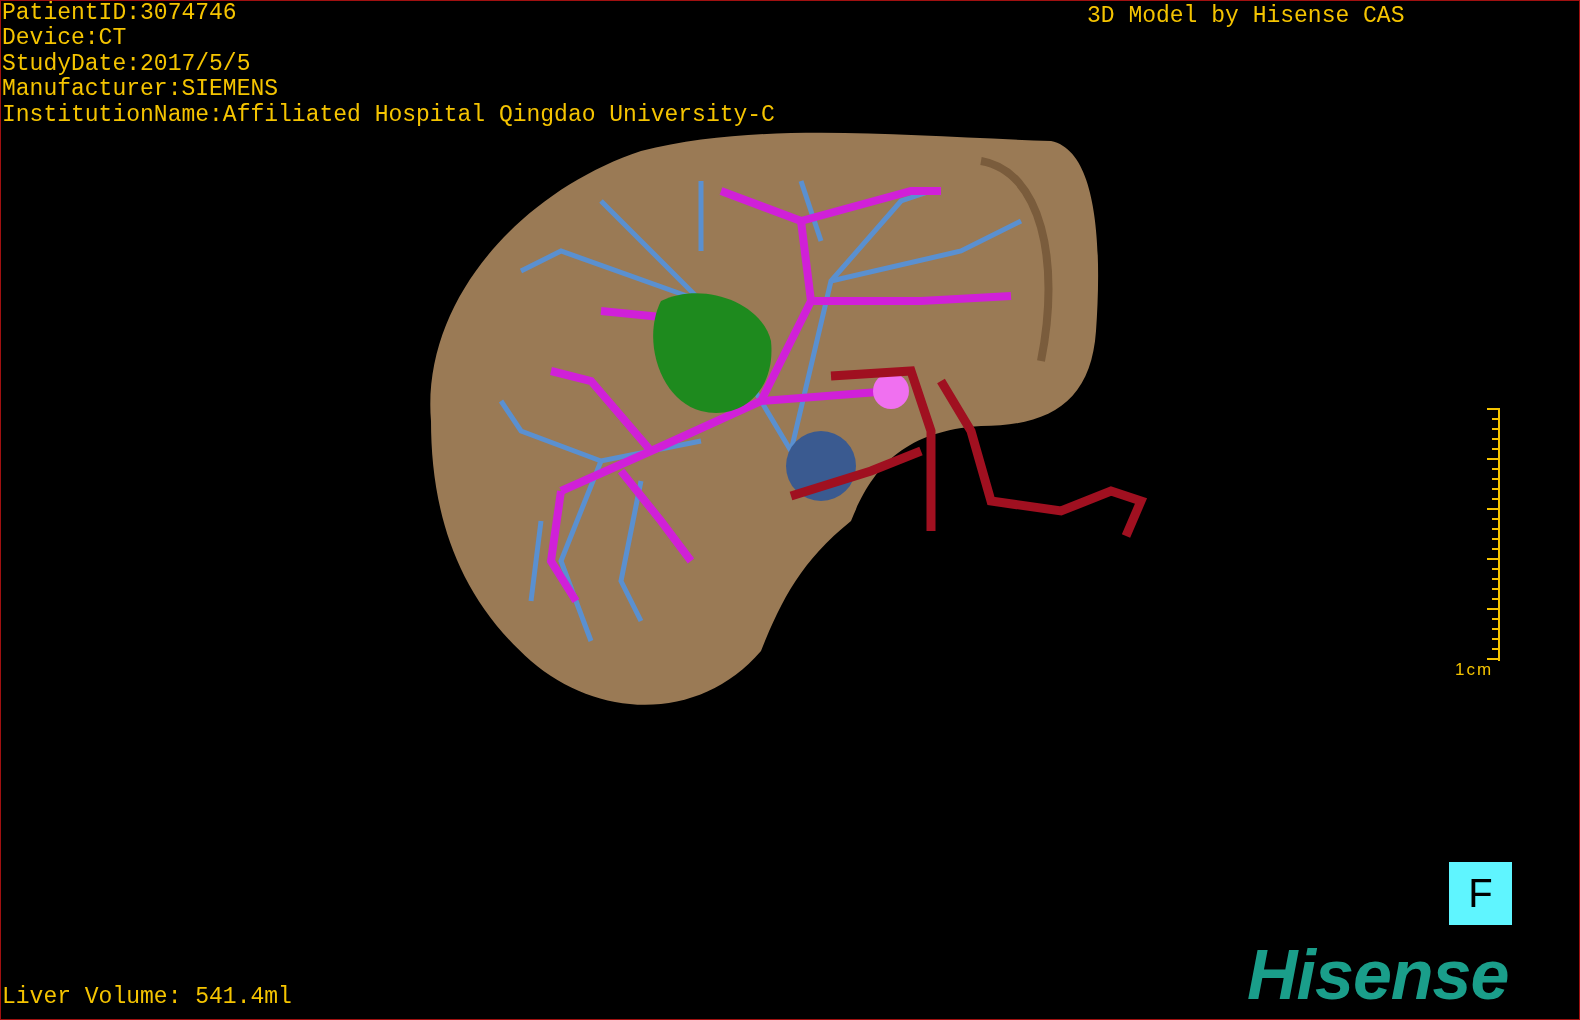  What do you see at coordinates (1378, 975) in the screenshot?
I see `brand-logo: Hisense` at bounding box center [1378, 975].